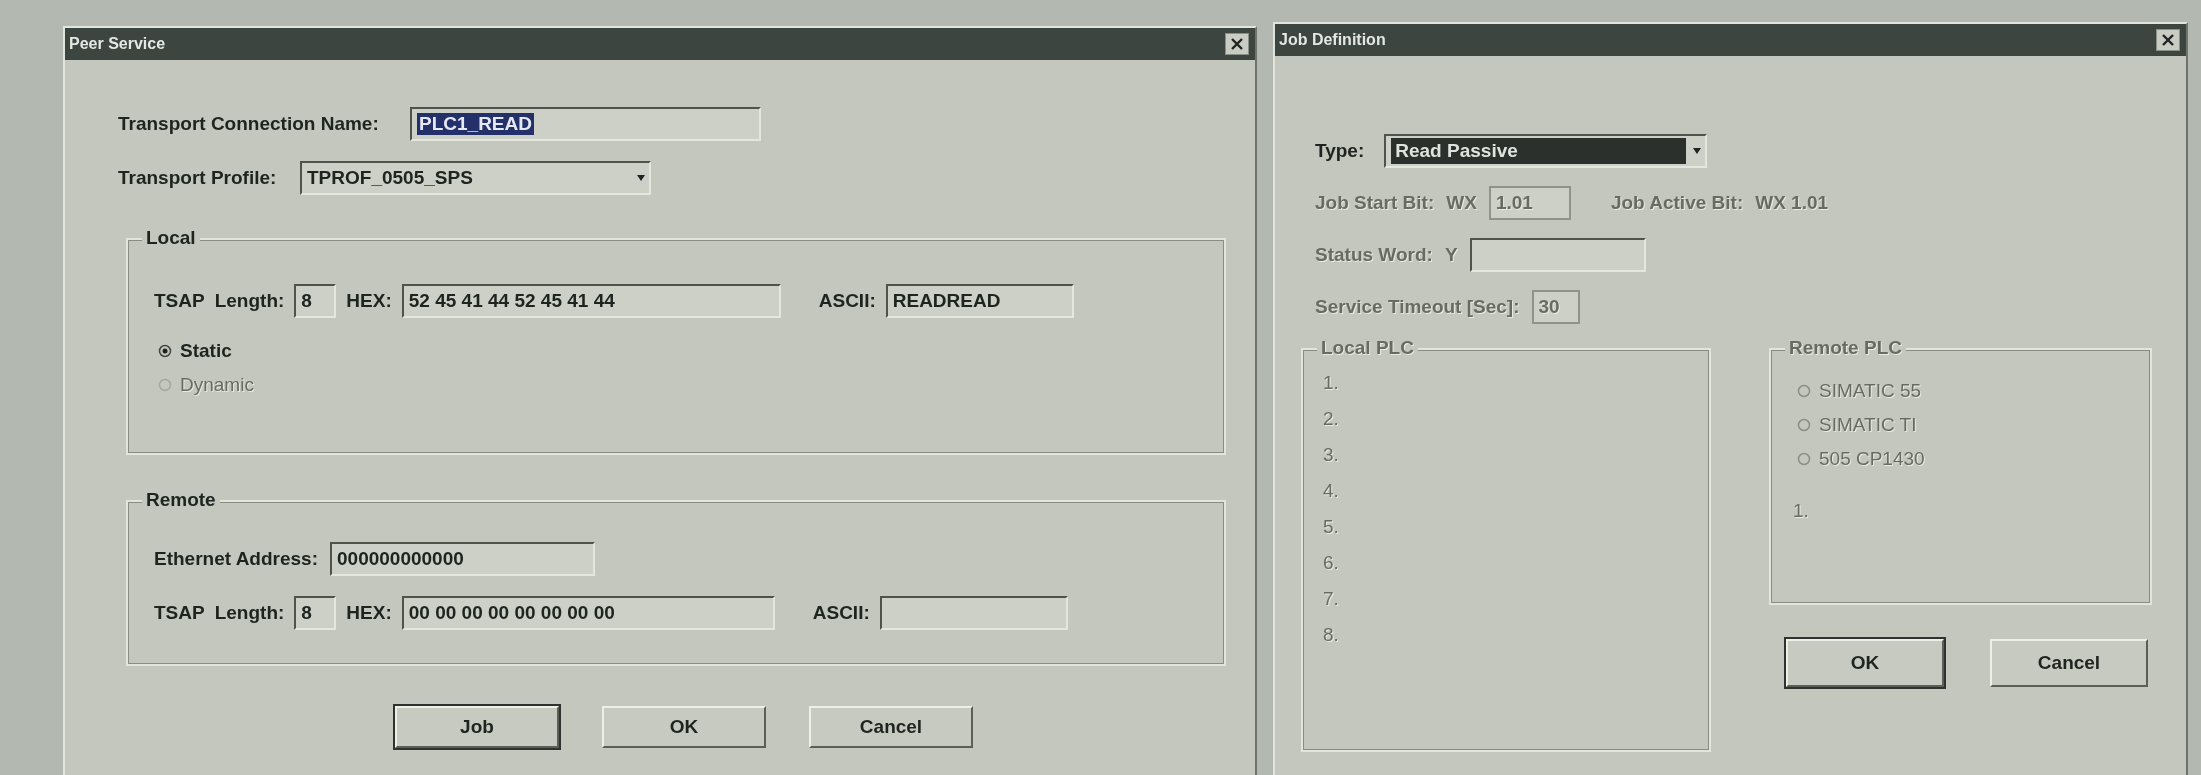  What do you see at coordinates (195, 351) in the screenshot?
I see `radio-button: Static` at bounding box center [195, 351].